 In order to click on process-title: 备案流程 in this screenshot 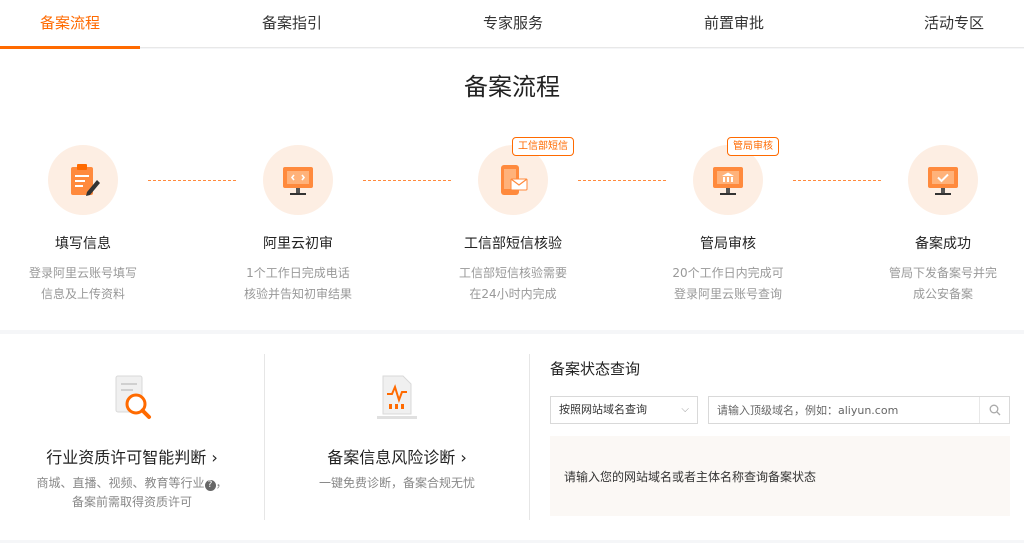, I will do `click(512, 87)`.